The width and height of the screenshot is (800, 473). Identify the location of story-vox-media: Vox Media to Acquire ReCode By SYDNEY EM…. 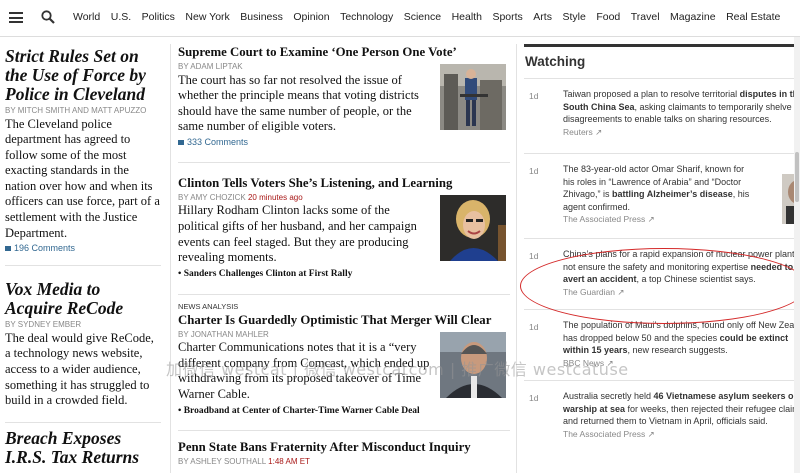
(83, 344).